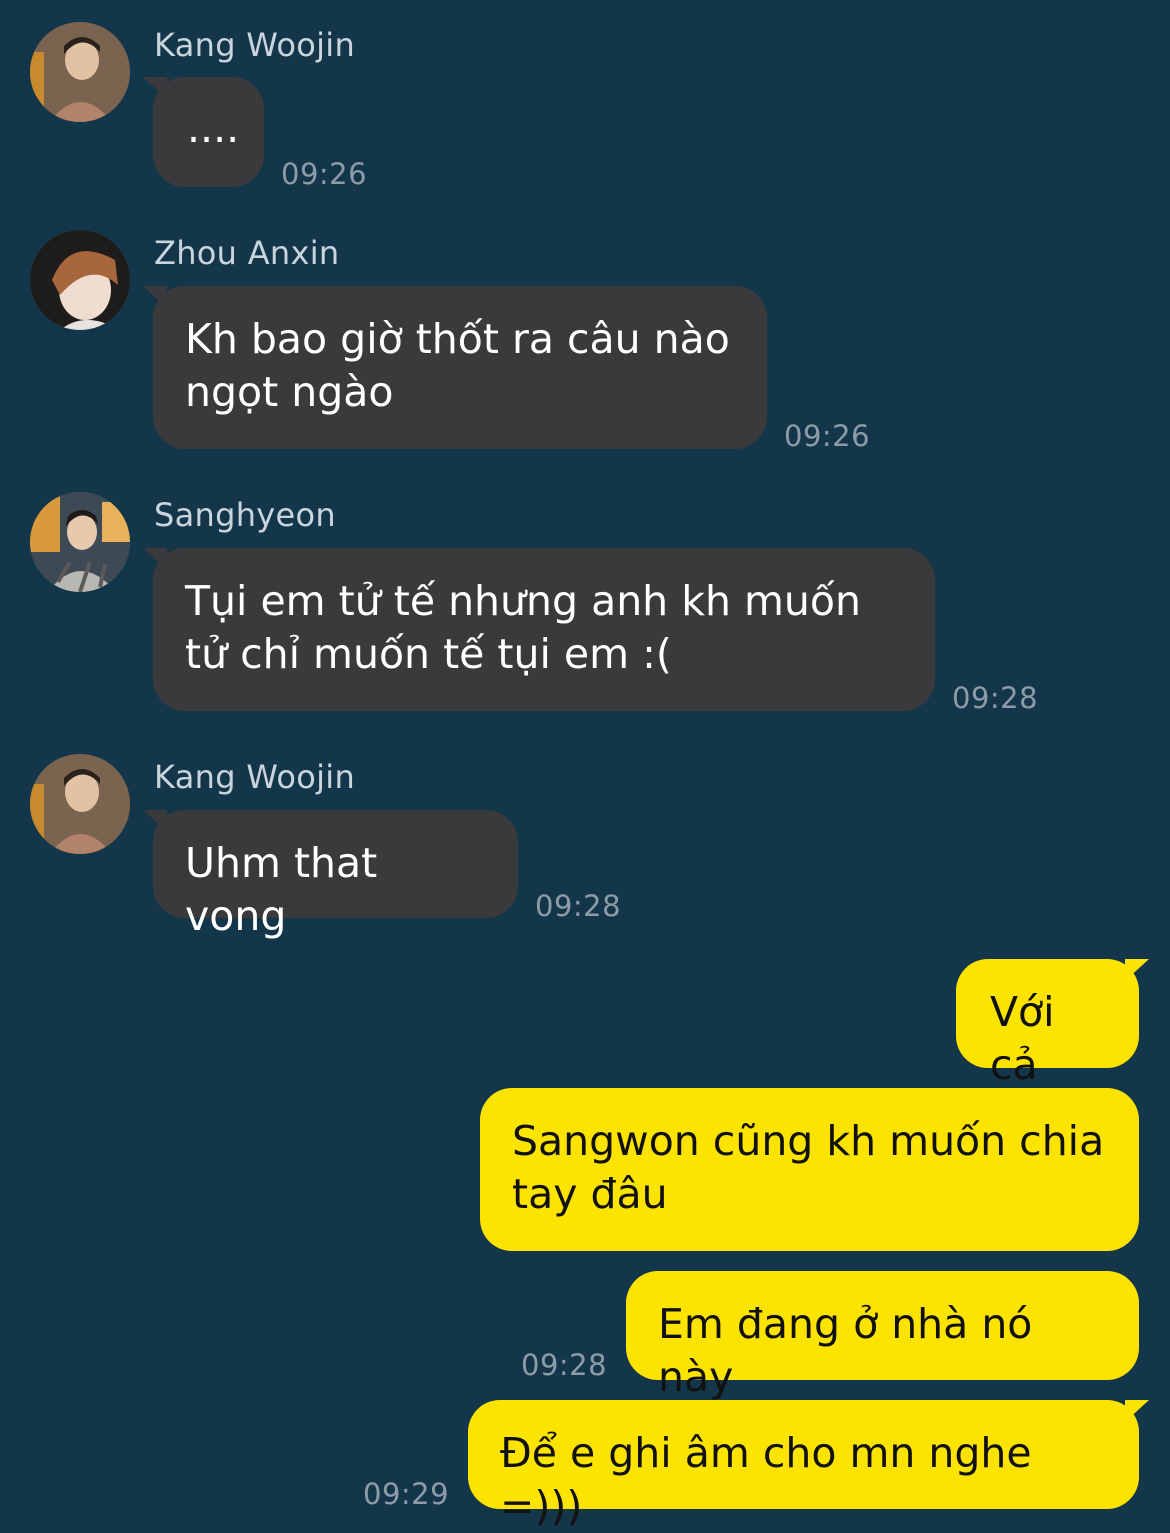 This screenshot has width=1170, height=1533. Describe the element at coordinates (80, 542) in the screenshot. I see `sanghyeon-avatar` at that location.